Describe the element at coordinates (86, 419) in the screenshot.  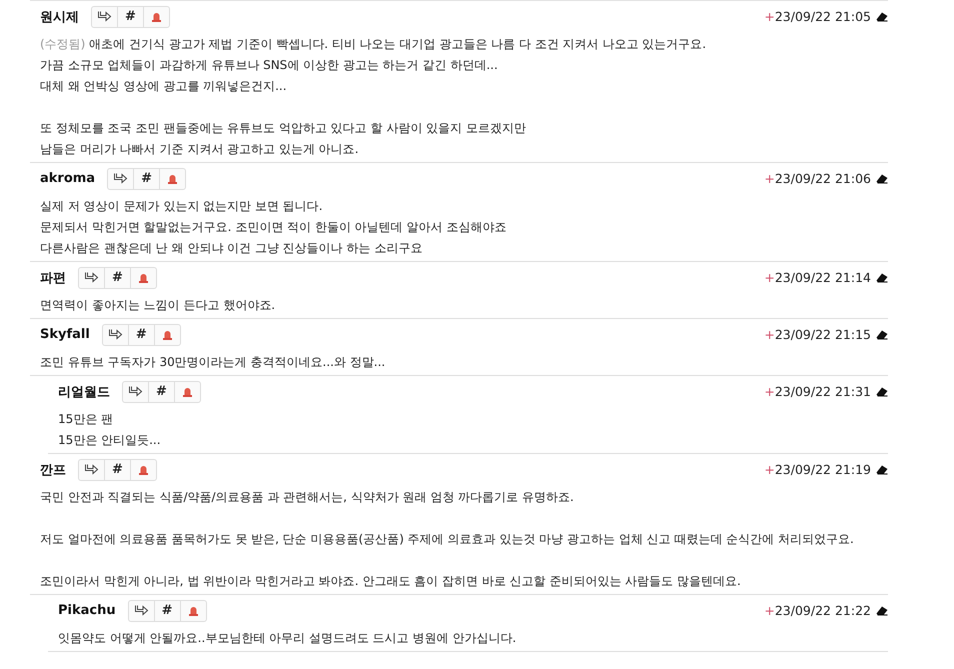
I see `comment-text: 15만은 팬` at that location.